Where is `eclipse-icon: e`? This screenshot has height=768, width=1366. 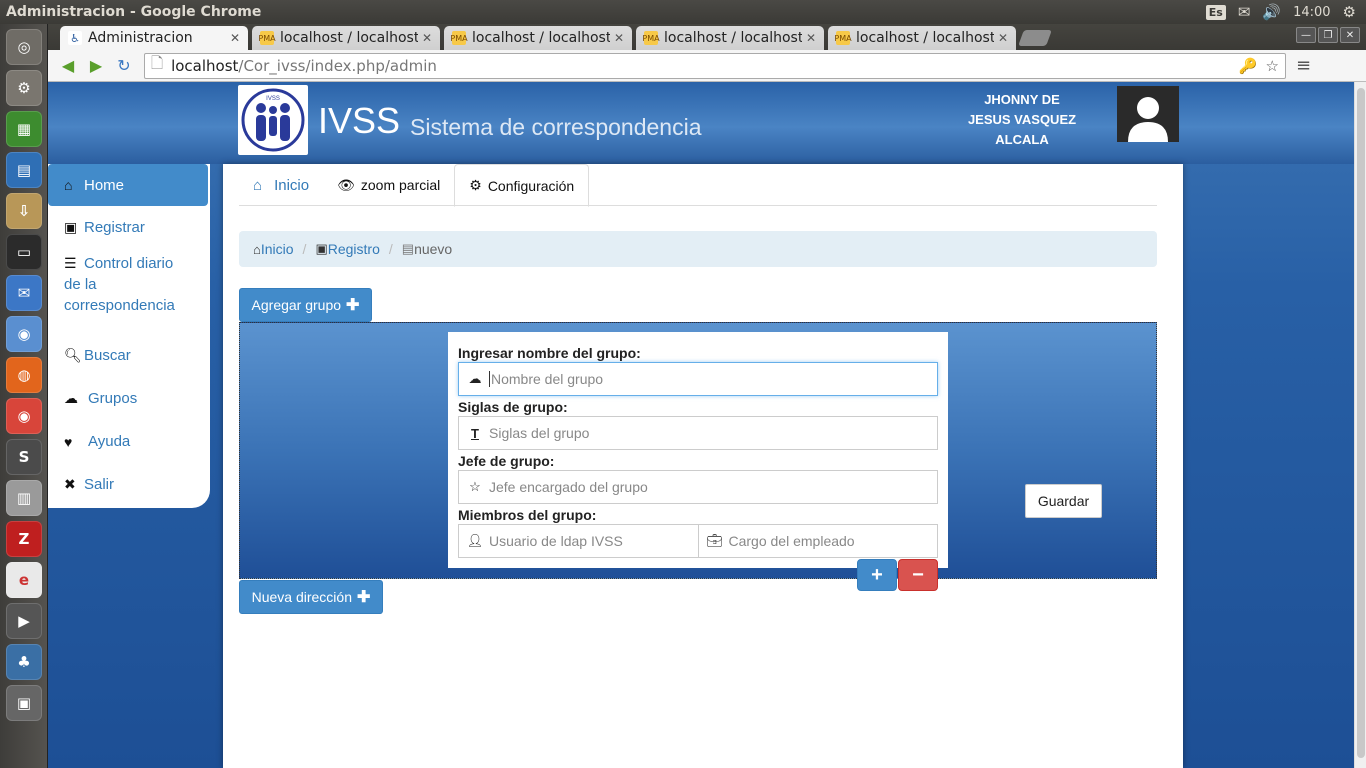 eclipse-icon: e is located at coordinates (24, 580).